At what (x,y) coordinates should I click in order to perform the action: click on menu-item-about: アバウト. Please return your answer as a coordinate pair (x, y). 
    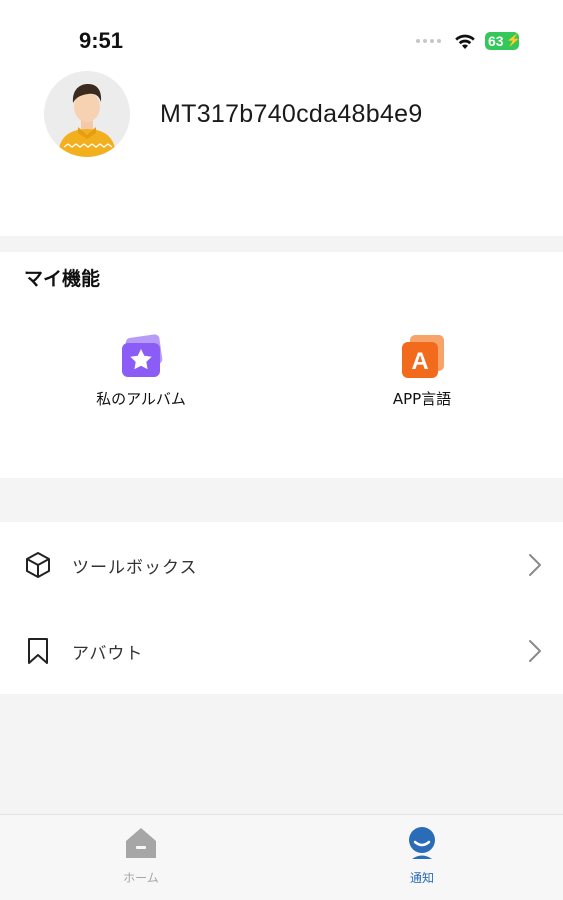
    Looking at the image, I should click on (281, 651).